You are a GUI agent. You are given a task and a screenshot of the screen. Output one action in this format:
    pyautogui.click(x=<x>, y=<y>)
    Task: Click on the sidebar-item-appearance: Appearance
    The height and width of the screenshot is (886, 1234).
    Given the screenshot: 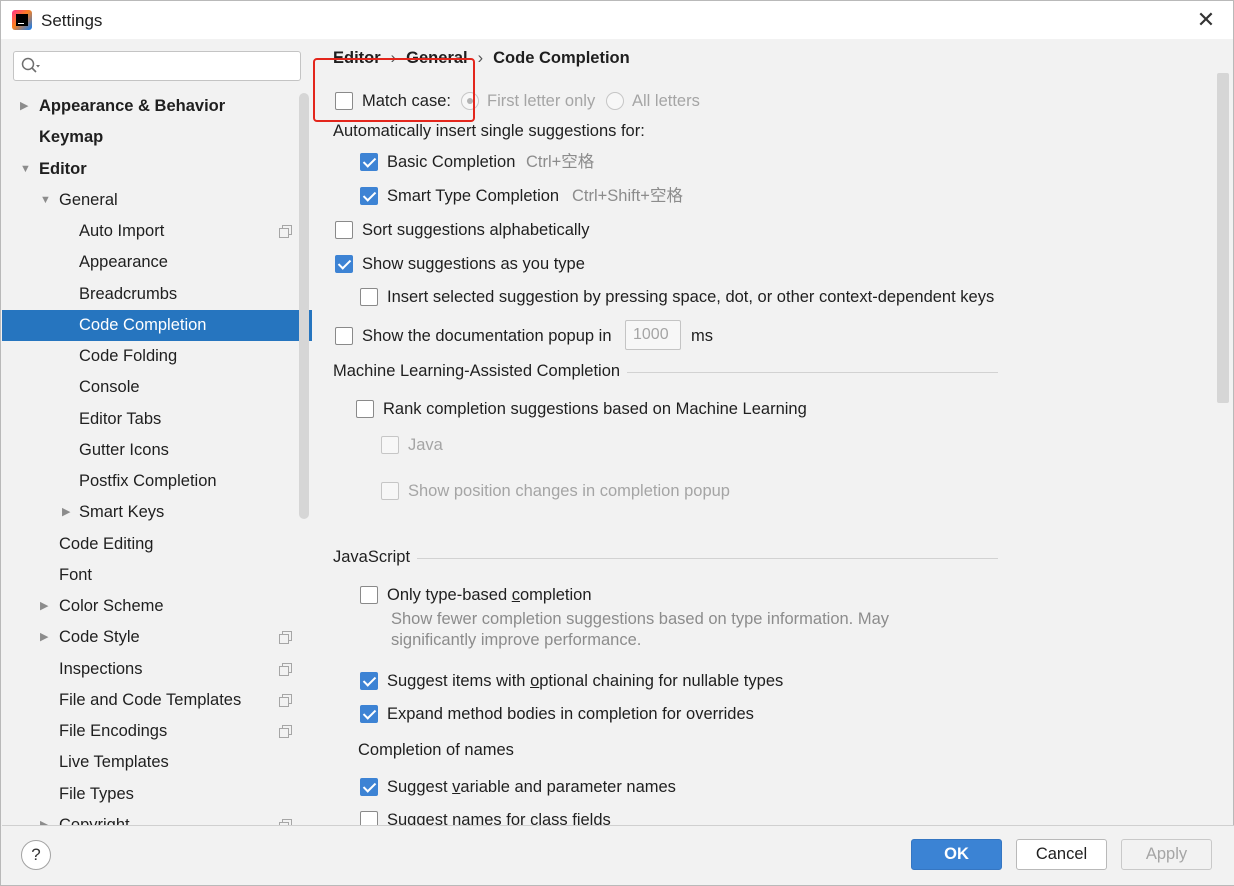 What is the action you would take?
    pyautogui.click(x=157, y=262)
    